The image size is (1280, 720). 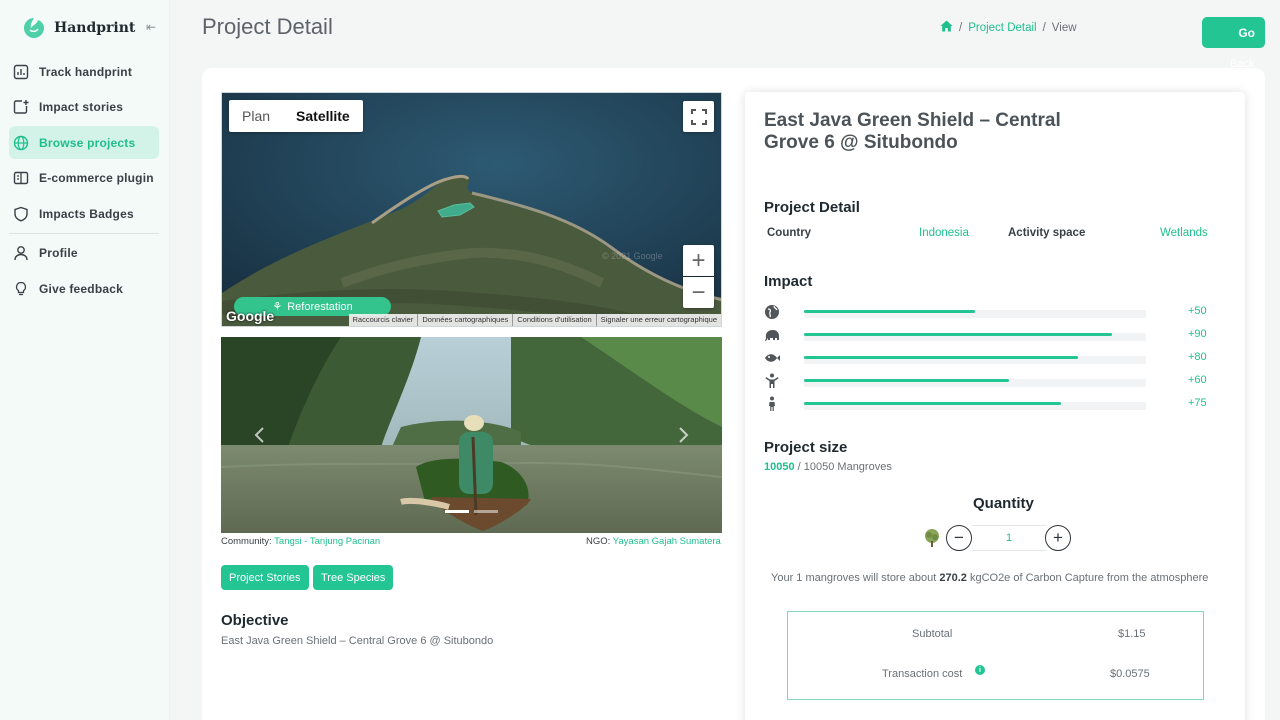 What do you see at coordinates (953, 578) in the screenshot?
I see `carbon-amount: 270.2` at bounding box center [953, 578].